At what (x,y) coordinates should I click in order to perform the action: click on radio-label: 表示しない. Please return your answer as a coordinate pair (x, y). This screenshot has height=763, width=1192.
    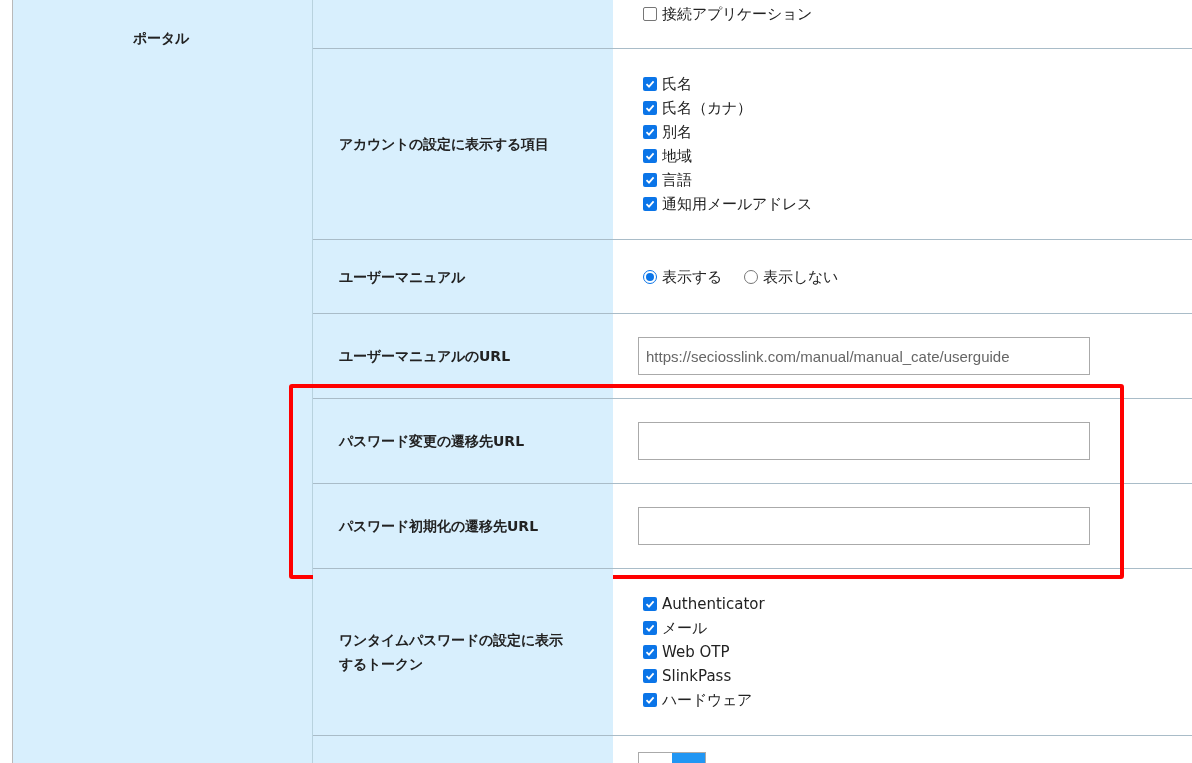
    Looking at the image, I should click on (800, 277).